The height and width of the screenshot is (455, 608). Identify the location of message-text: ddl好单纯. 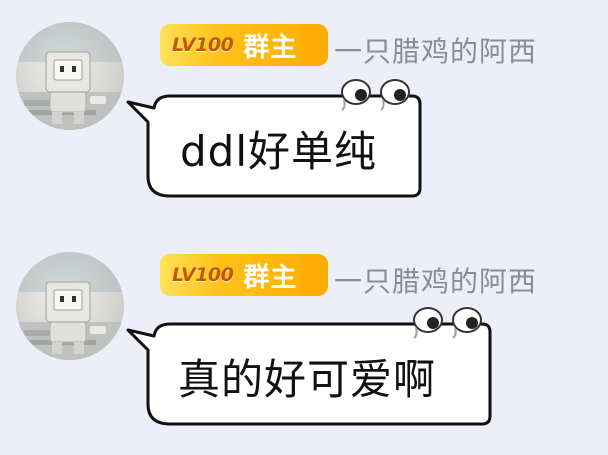
(278, 151).